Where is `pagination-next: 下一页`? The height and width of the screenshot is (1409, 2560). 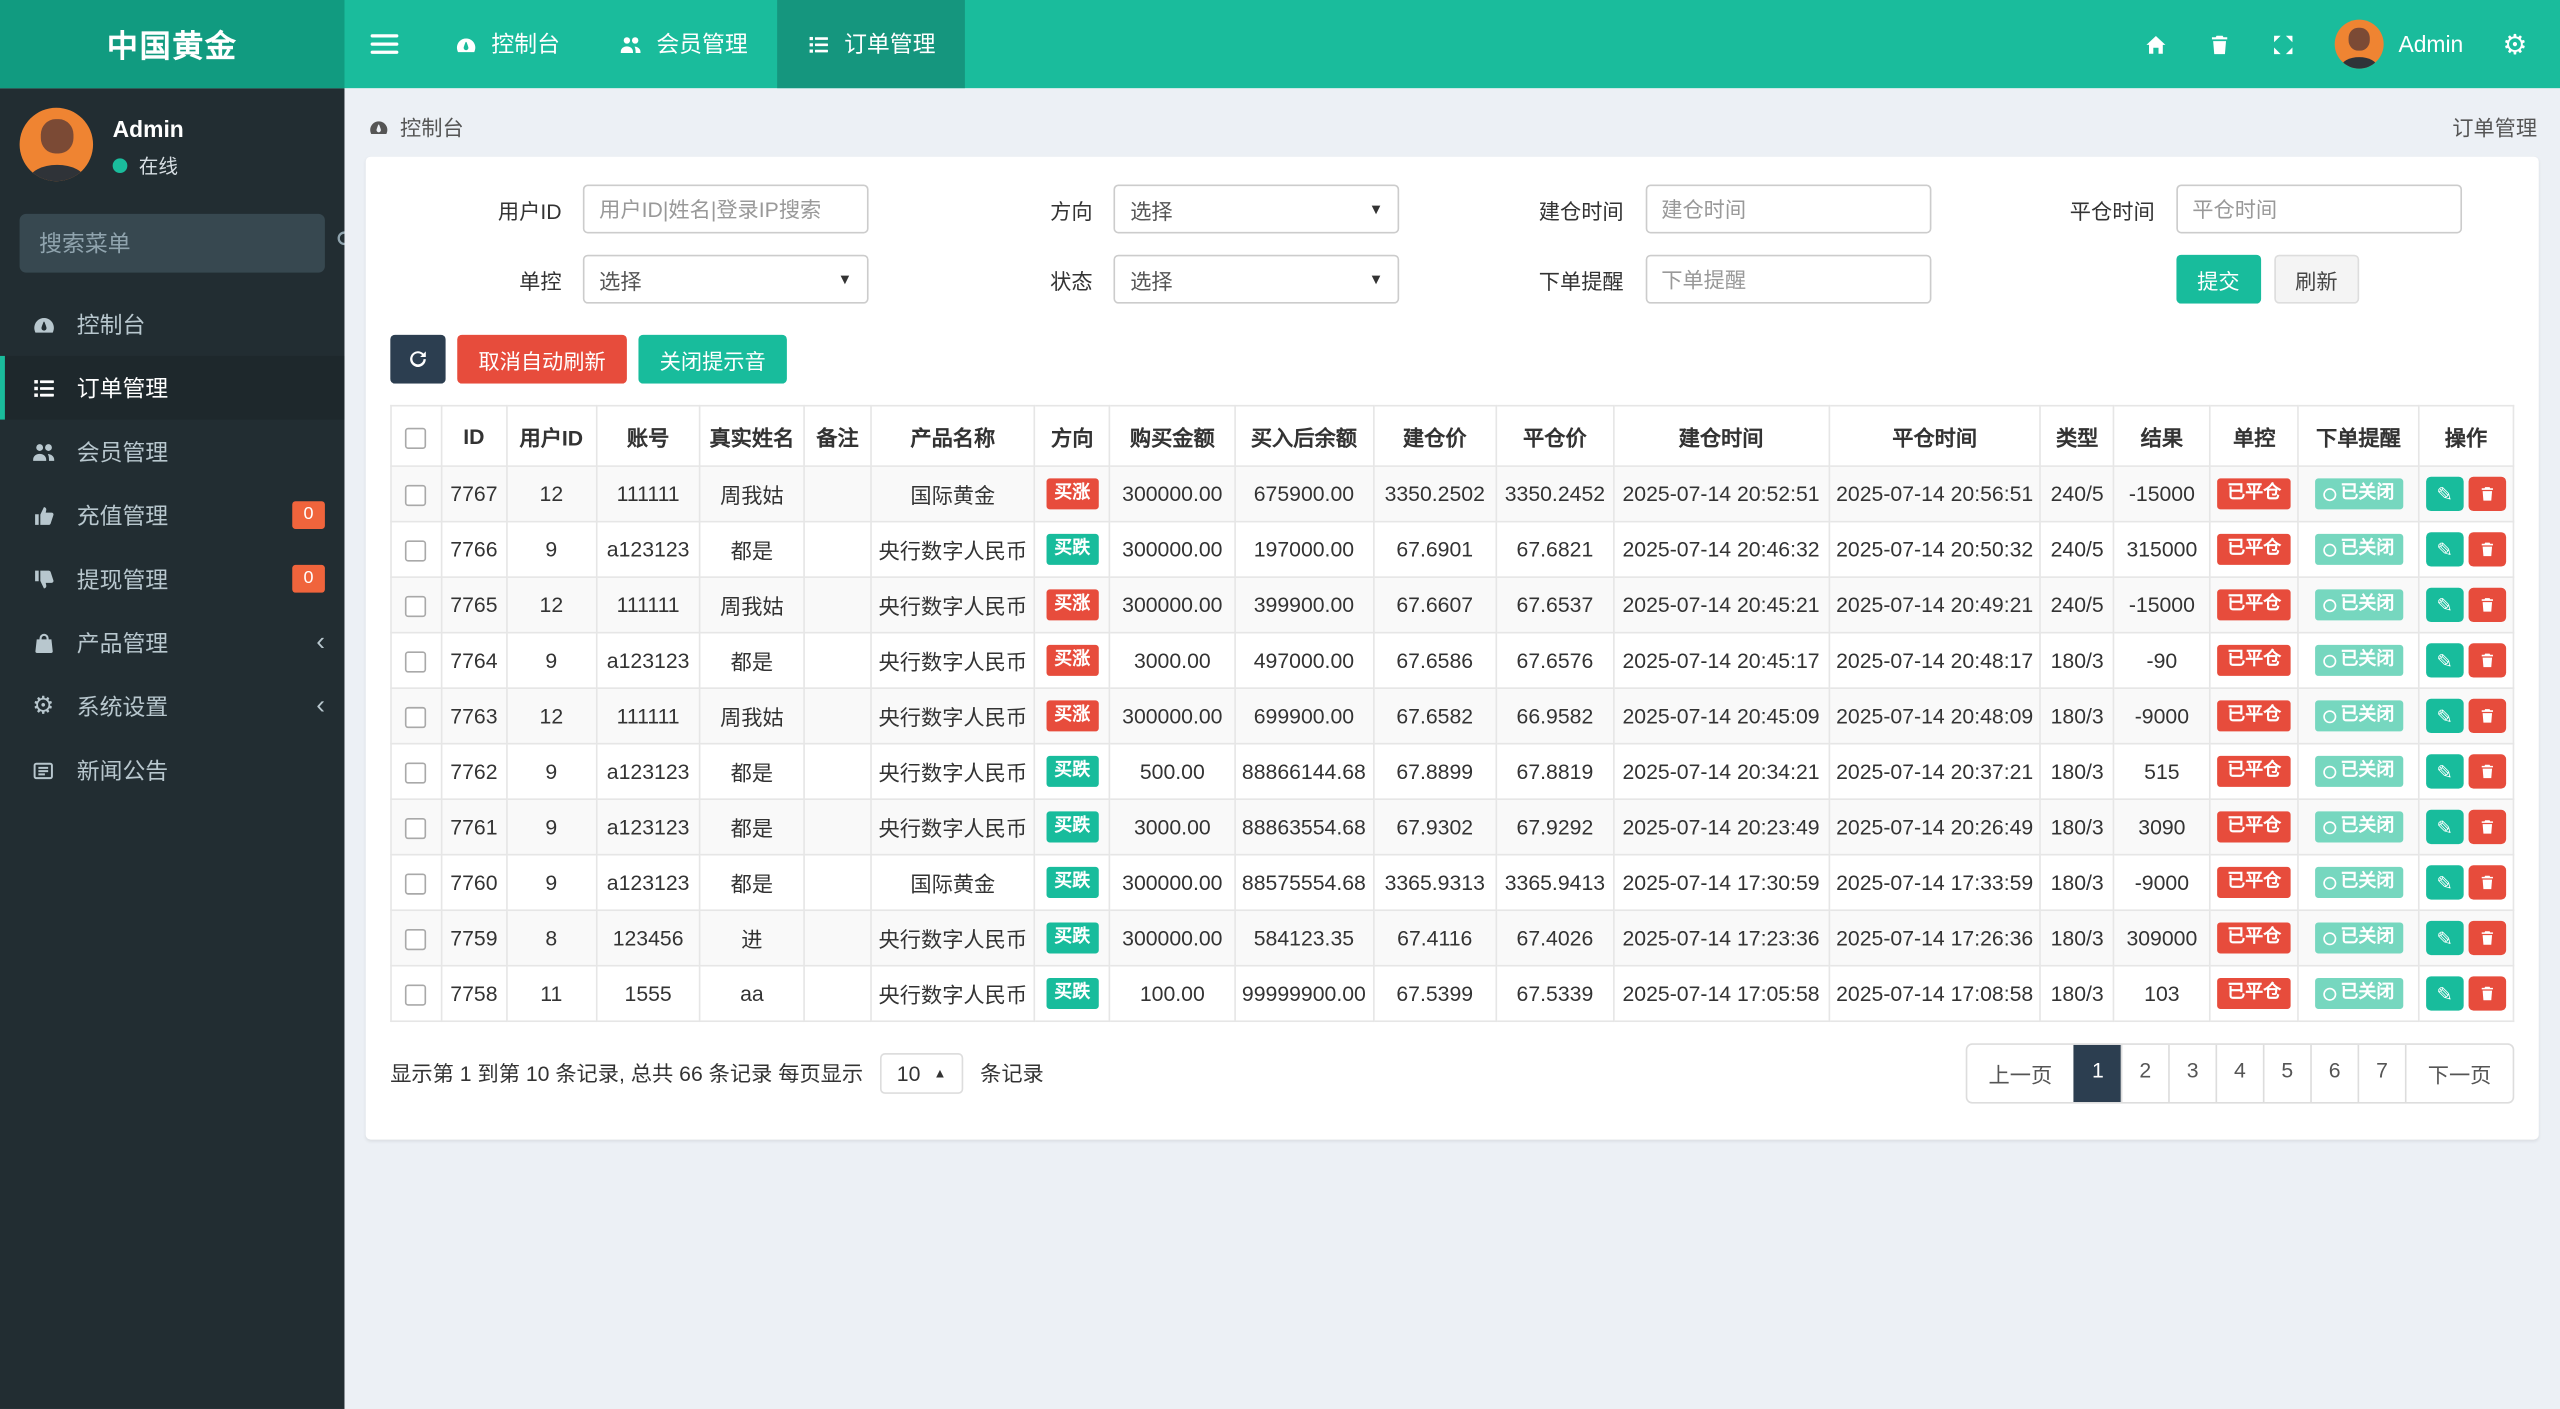
pagination-next: 下一页 is located at coordinates (2458, 1073).